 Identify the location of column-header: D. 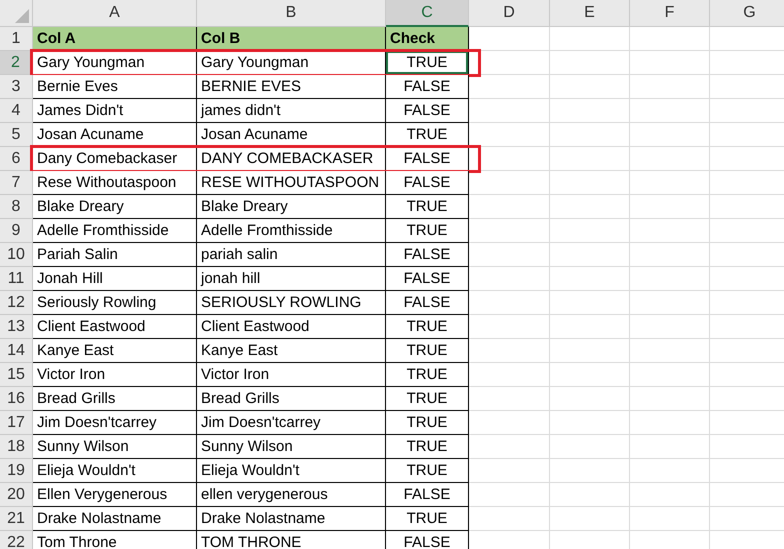
(509, 13).